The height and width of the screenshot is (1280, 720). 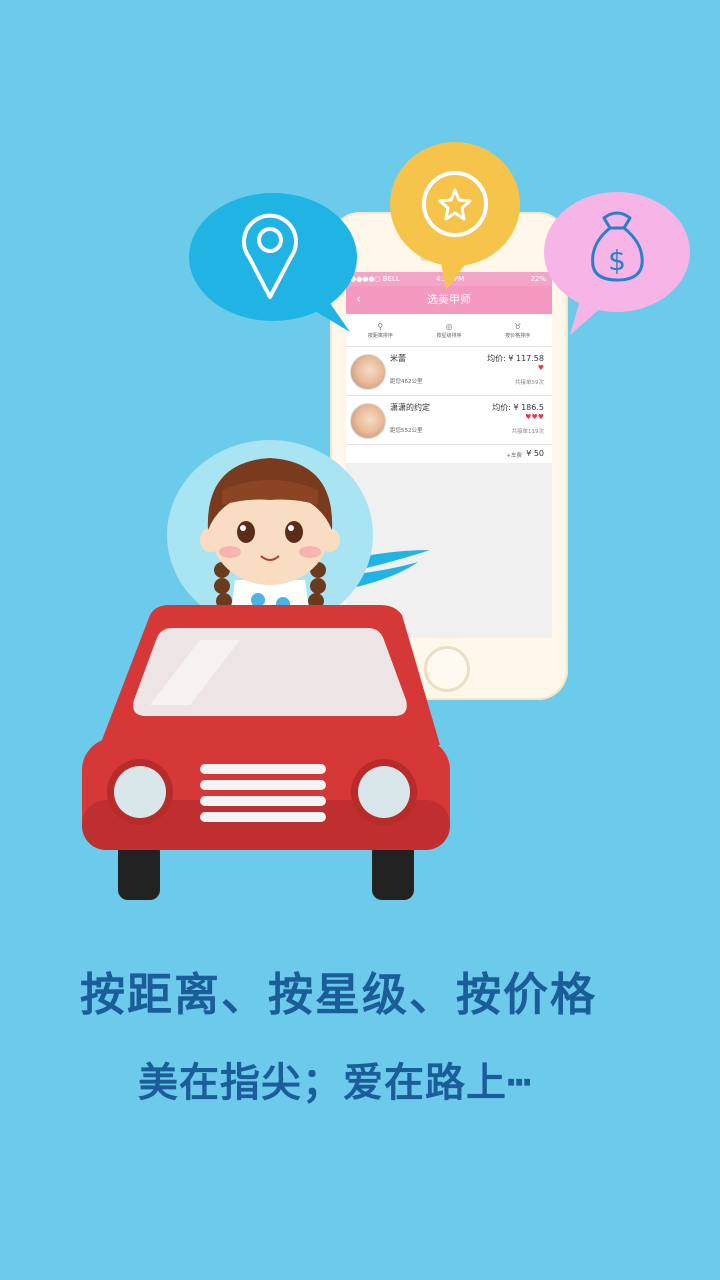 What do you see at coordinates (339, 994) in the screenshot?
I see `headline-line-1: 按距离、按星级、按价格` at bounding box center [339, 994].